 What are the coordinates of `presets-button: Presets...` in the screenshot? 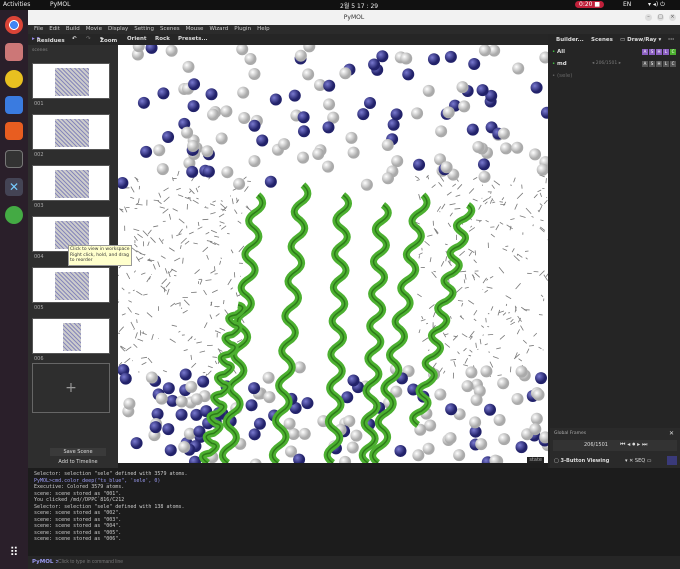 It's located at (193, 39).